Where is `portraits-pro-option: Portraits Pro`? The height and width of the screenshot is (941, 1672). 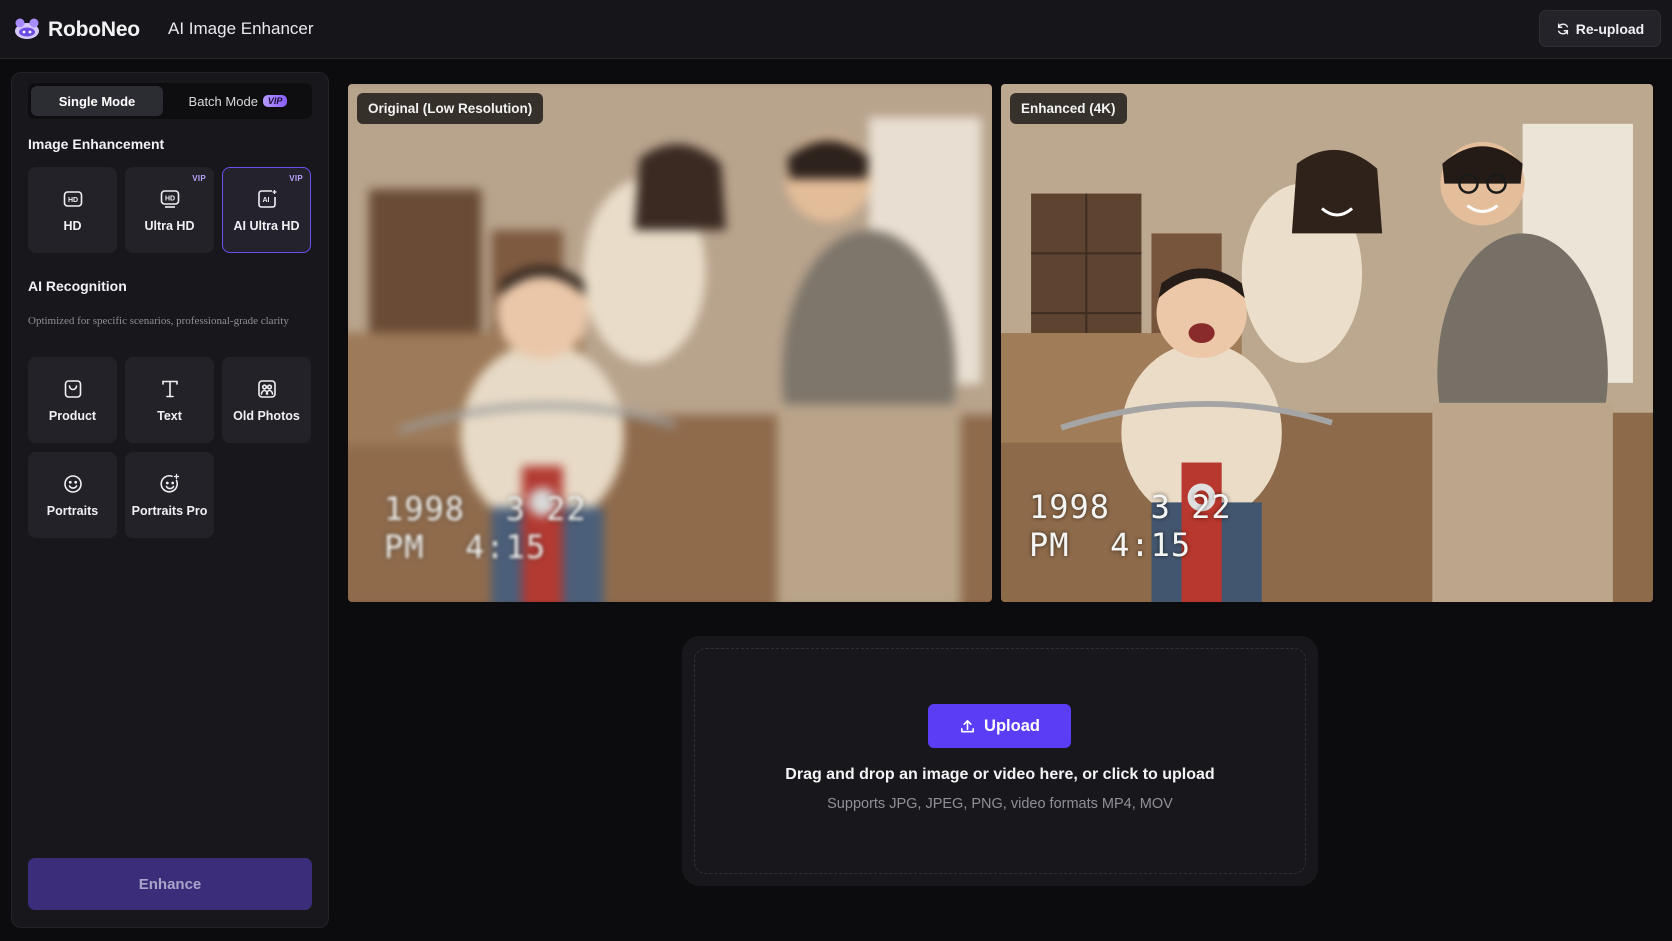
portraits-pro-option: Portraits Pro is located at coordinates (169, 495).